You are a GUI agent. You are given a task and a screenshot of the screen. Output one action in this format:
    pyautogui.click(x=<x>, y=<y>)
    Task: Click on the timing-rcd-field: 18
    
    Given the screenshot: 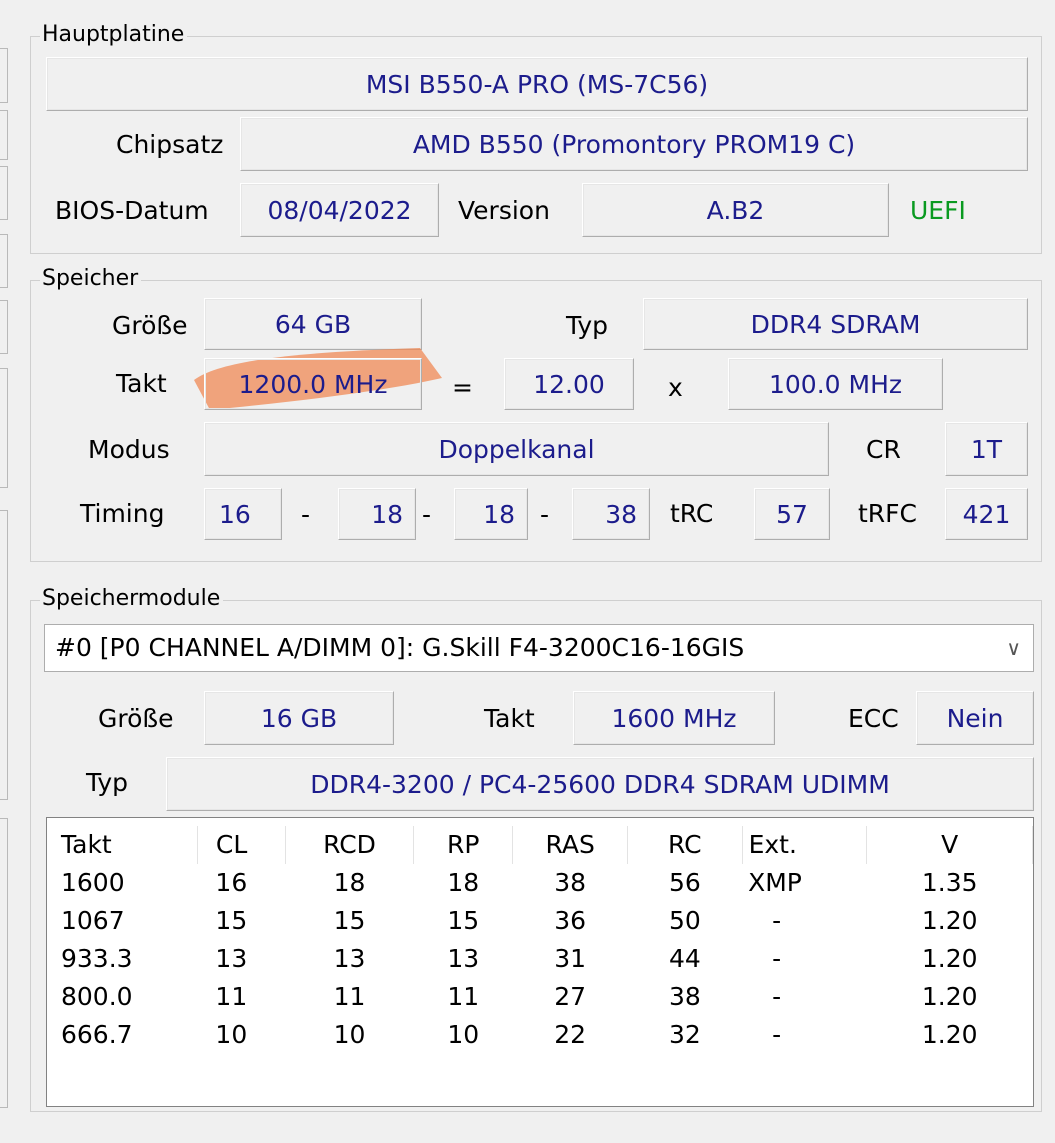 What is the action you would take?
    pyautogui.click(x=377, y=514)
    